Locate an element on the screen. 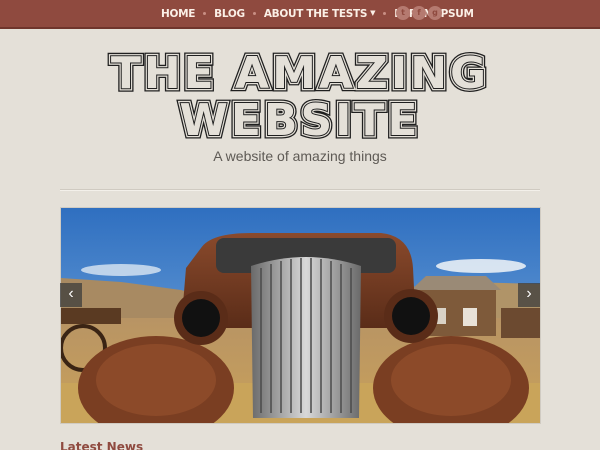  nav-about-the-tests: ABOUT THE TESTS ▼ is located at coordinates (319, 13).